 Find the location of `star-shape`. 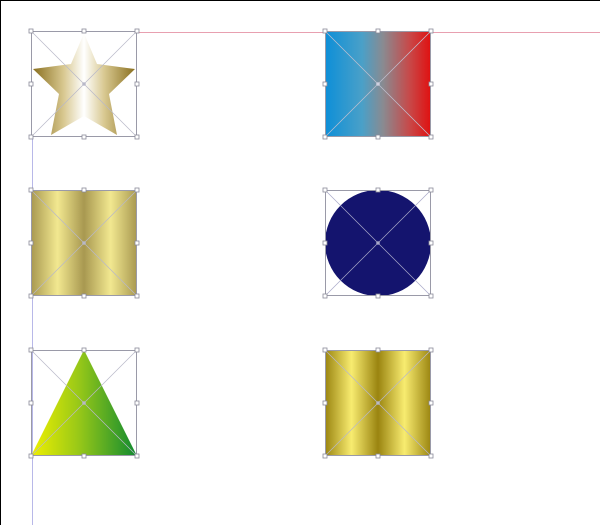

star-shape is located at coordinates (84, 84).